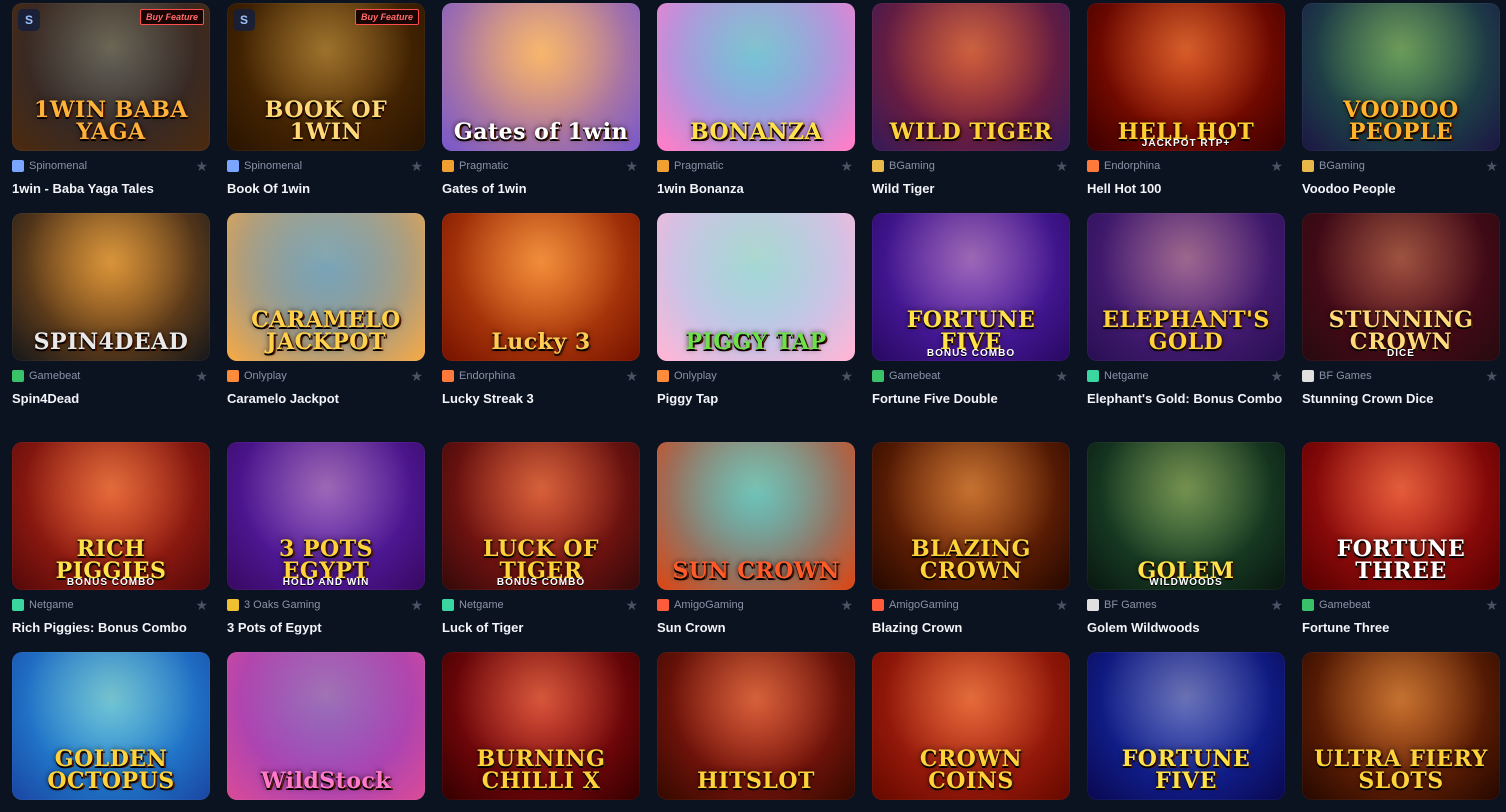 The image size is (1506, 812). What do you see at coordinates (326, 188) in the screenshot?
I see `game-title: Book Of 1win` at bounding box center [326, 188].